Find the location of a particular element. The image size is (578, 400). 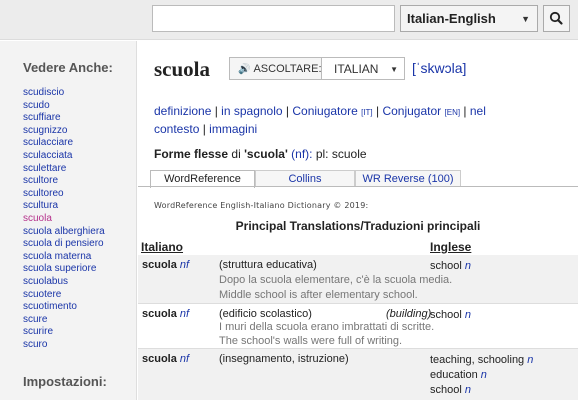

link-coniugatore: Coniugatore [IT] is located at coordinates (332, 111).